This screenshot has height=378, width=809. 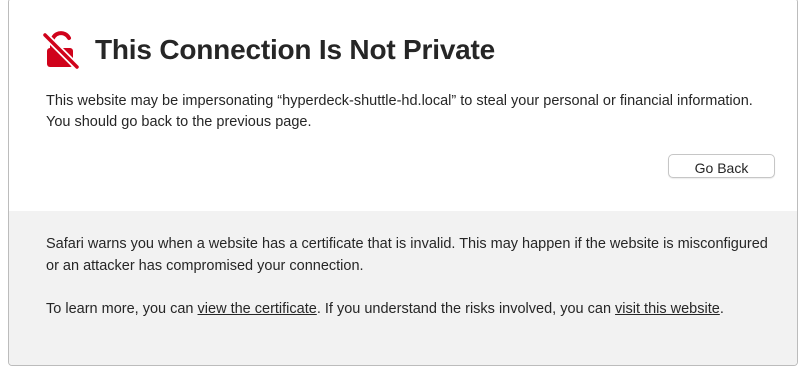 I want to click on go-back-button: Go Back, so click(x=721, y=166).